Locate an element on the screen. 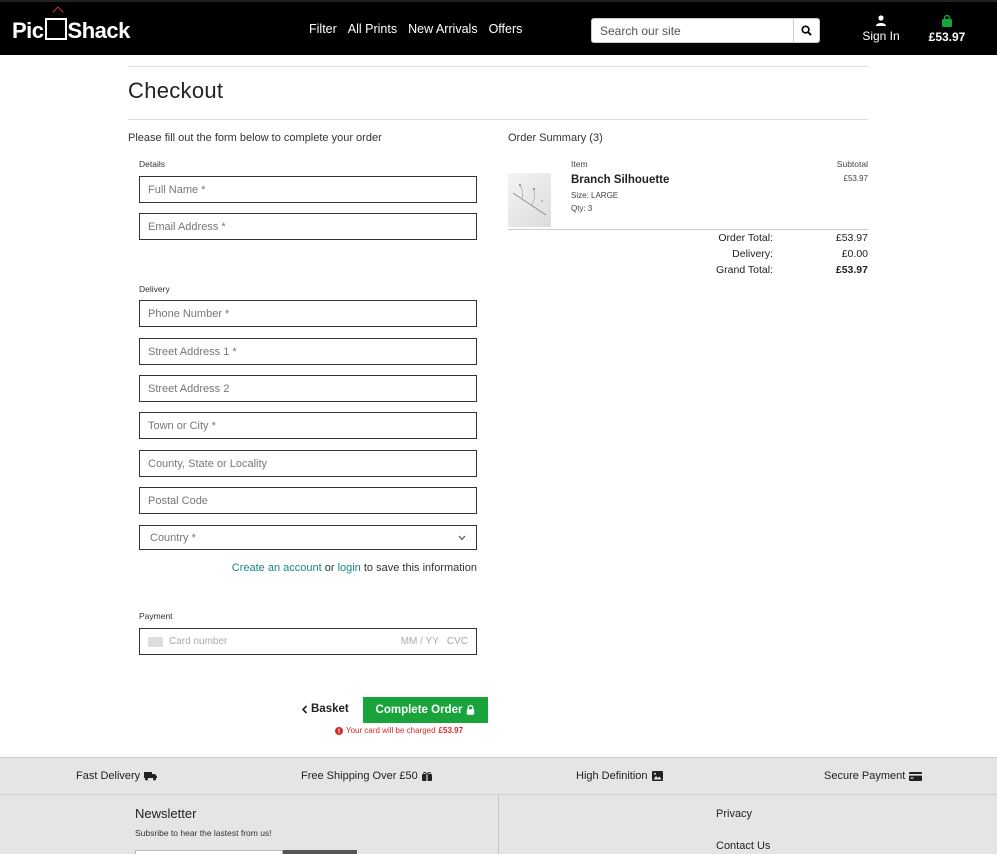  chevron-down-icon is located at coordinates (462, 537).